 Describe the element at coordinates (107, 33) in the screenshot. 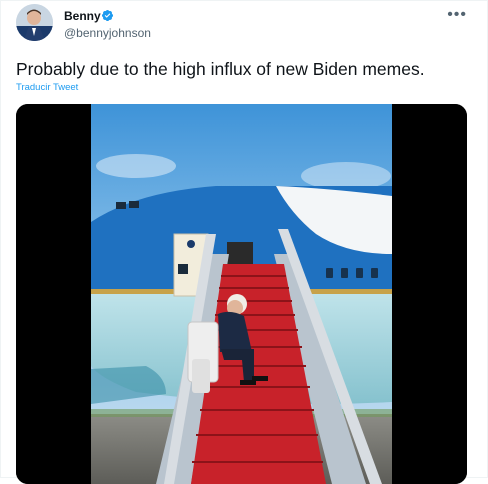

I see `author-handle: @bennyjohnson` at that location.